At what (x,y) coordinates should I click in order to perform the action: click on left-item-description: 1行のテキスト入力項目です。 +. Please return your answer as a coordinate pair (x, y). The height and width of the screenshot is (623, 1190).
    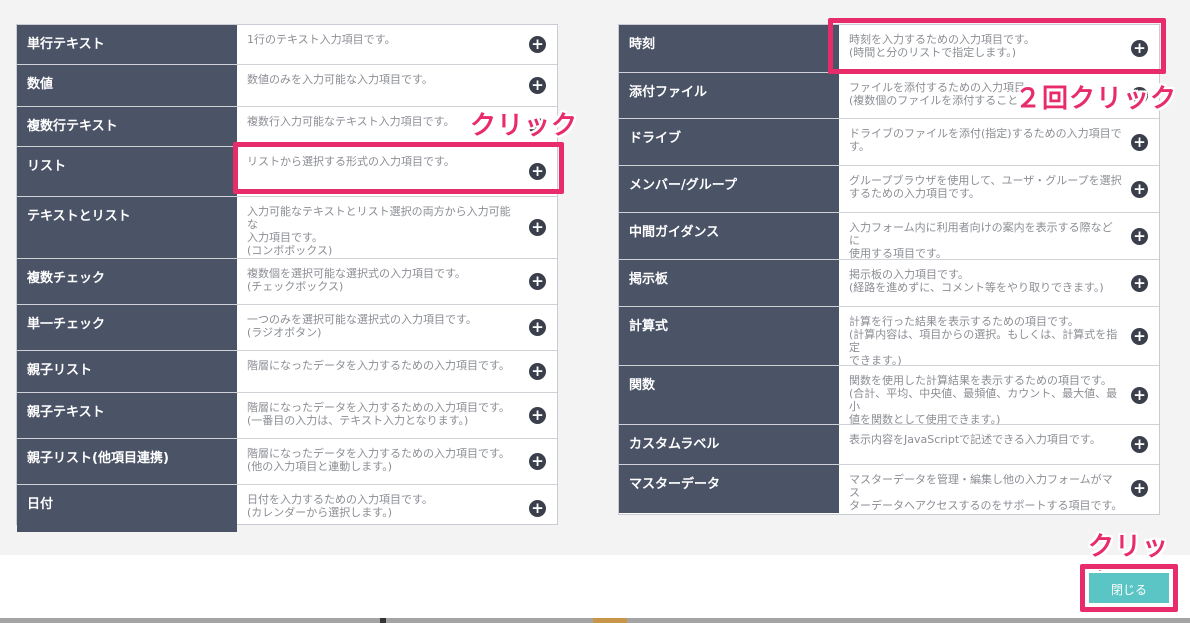
    Looking at the image, I should click on (397, 44).